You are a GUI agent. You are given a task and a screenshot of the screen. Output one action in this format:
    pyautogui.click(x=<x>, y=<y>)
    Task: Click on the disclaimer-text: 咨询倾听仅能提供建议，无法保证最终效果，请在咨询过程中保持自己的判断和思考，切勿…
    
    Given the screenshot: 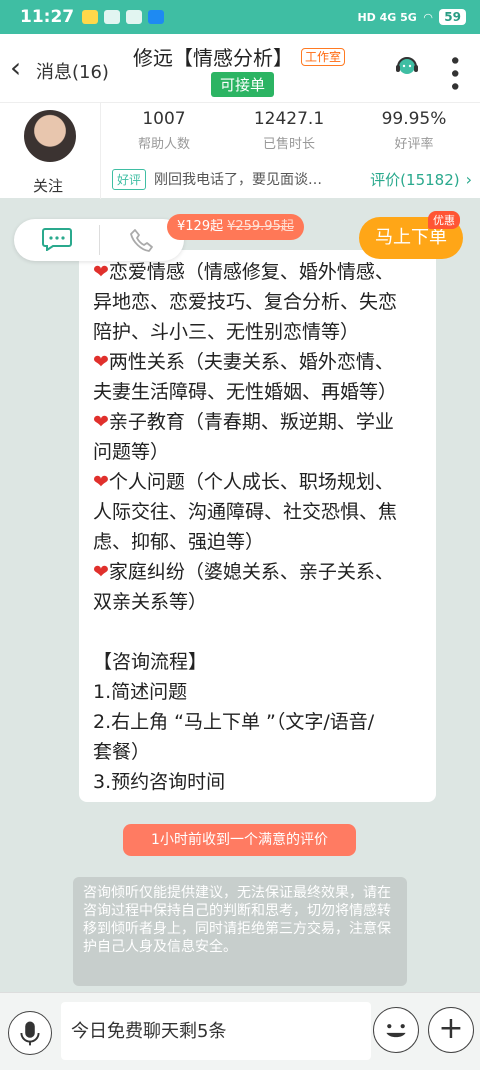 What is the action you would take?
    pyautogui.click(x=240, y=931)
    